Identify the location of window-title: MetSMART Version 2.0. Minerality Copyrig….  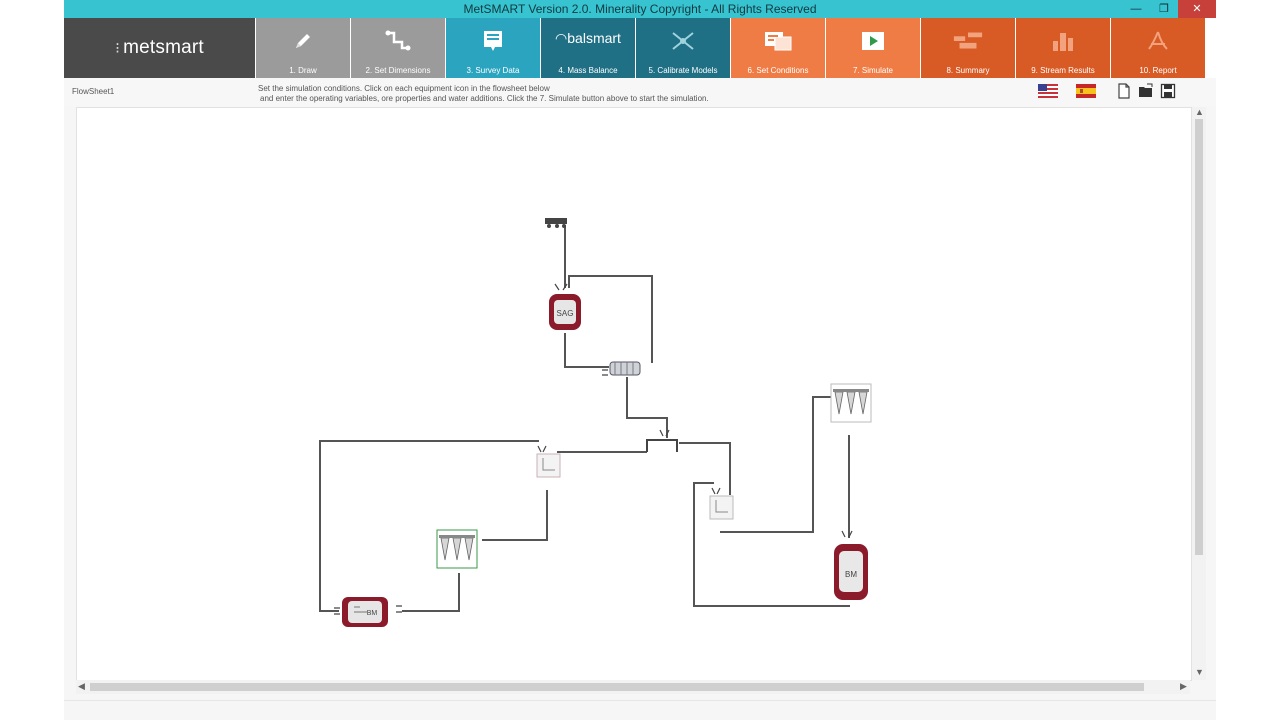
(640, 9).